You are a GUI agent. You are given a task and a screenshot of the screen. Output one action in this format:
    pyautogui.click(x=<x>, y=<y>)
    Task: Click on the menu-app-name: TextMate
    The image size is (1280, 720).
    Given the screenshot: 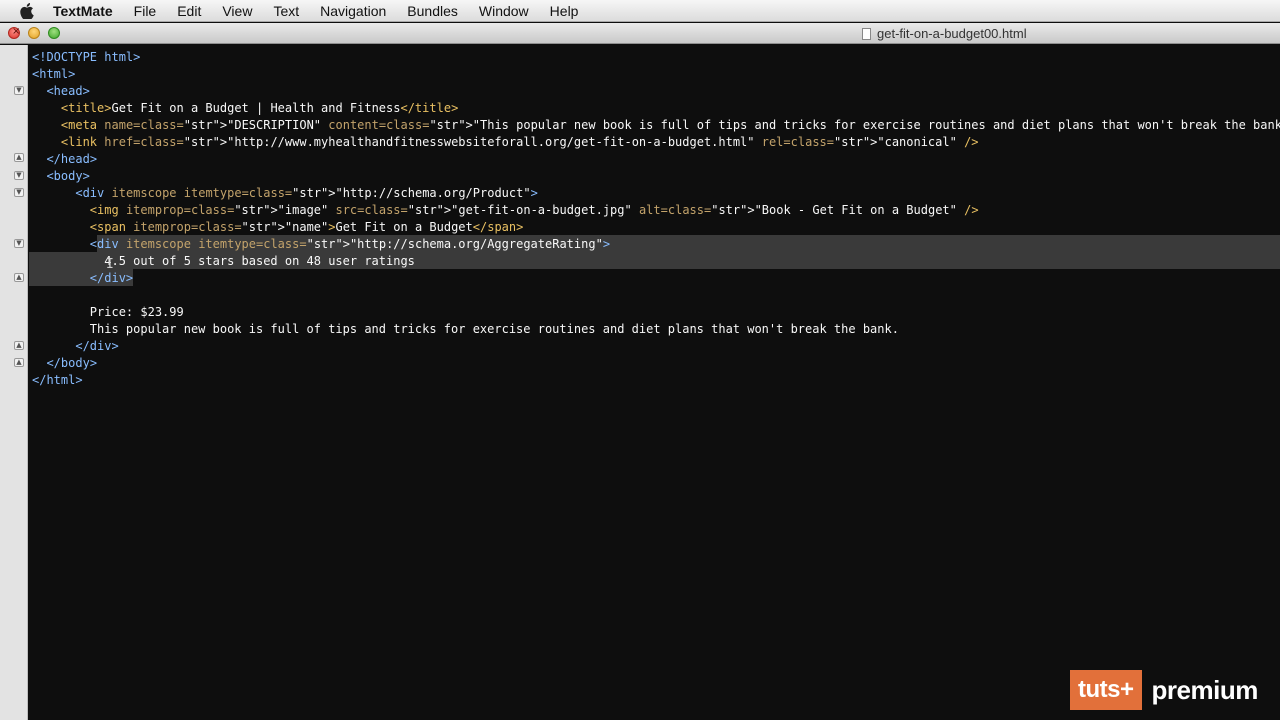 What is the action you would take?
    pyautogui.click(x=83, y=11)
    